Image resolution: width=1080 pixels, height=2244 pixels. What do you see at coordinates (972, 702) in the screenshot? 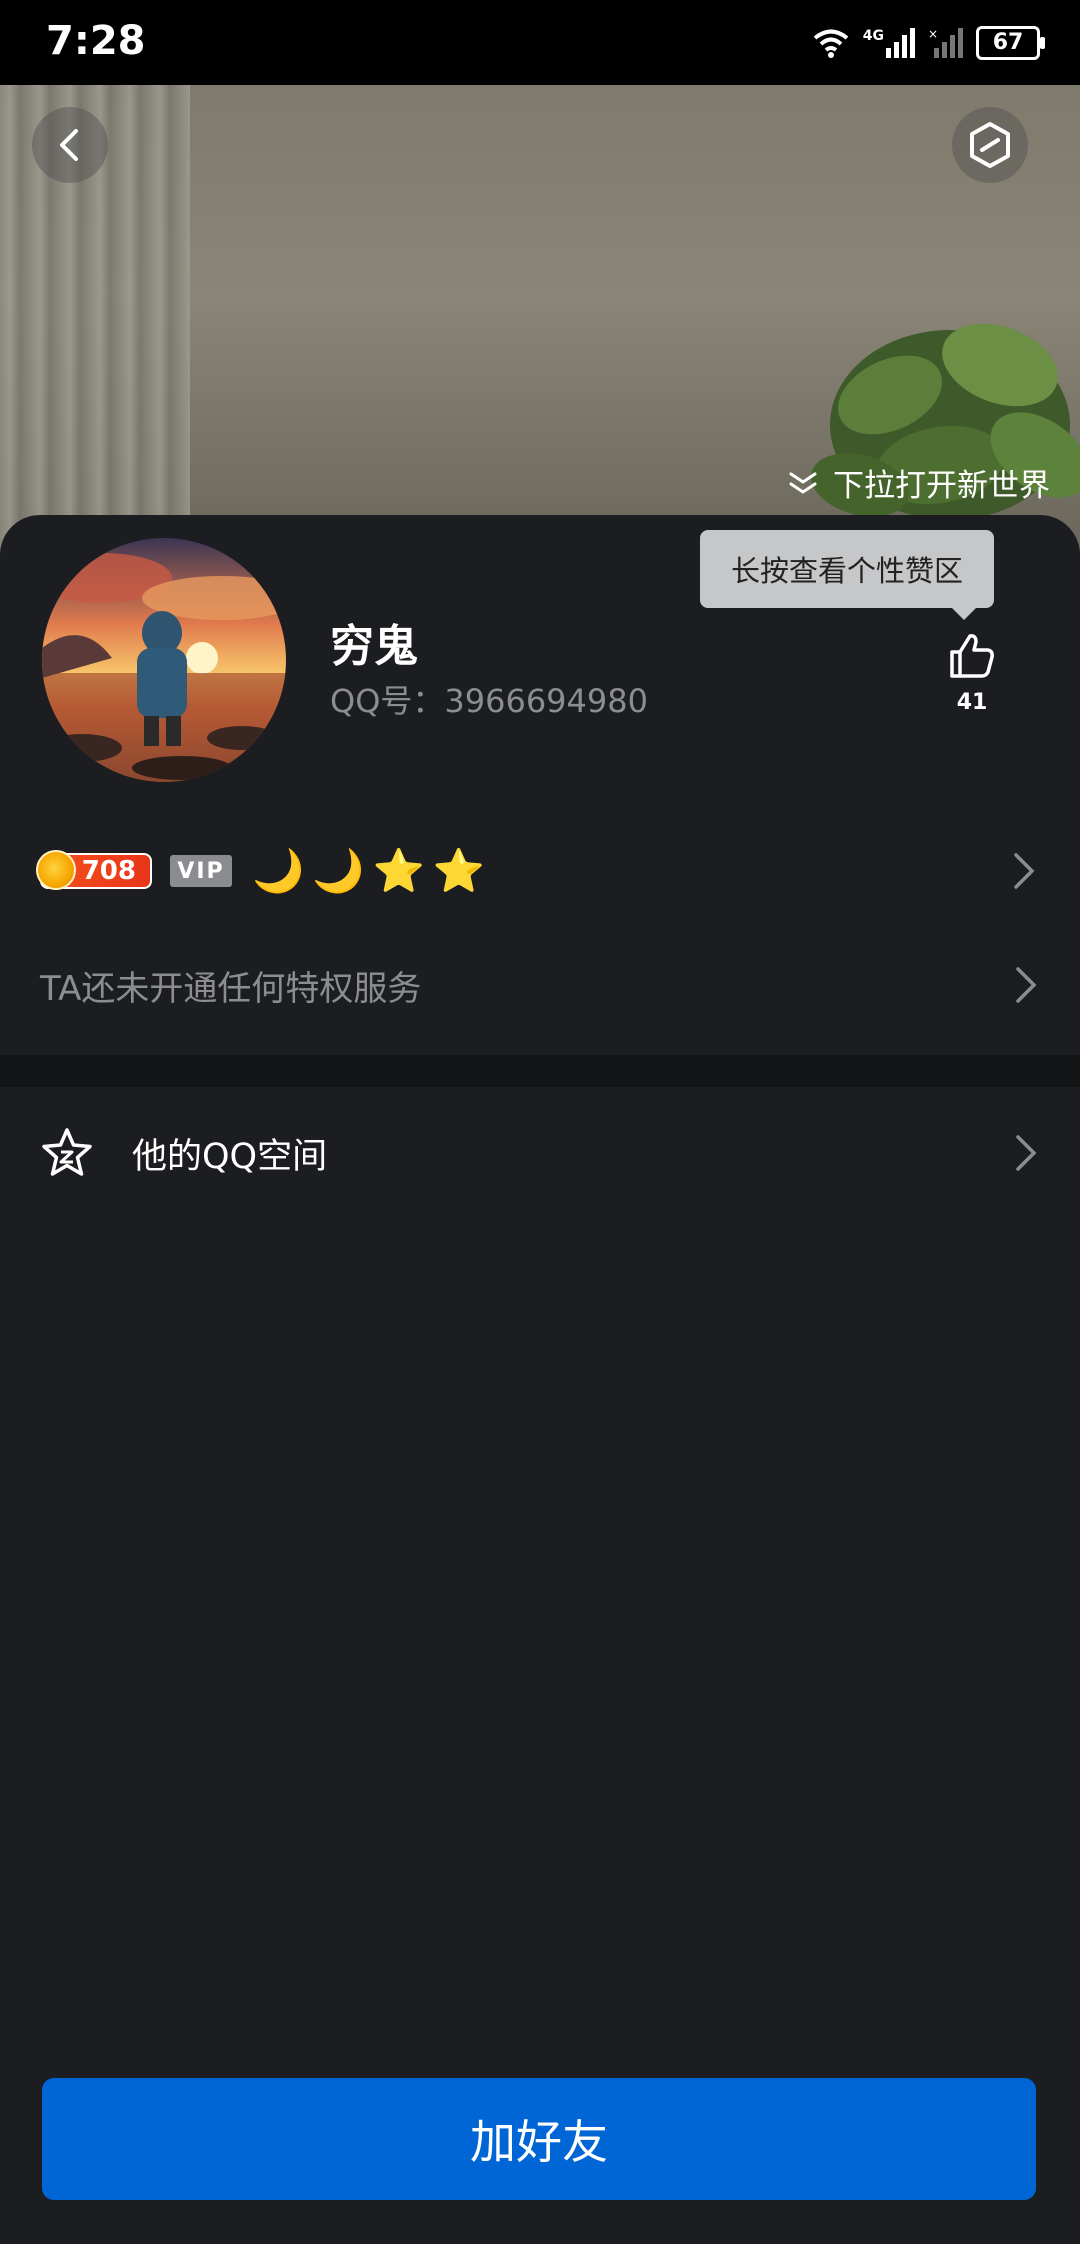
I see `like-count: 41` at bounding box center [972, 702].